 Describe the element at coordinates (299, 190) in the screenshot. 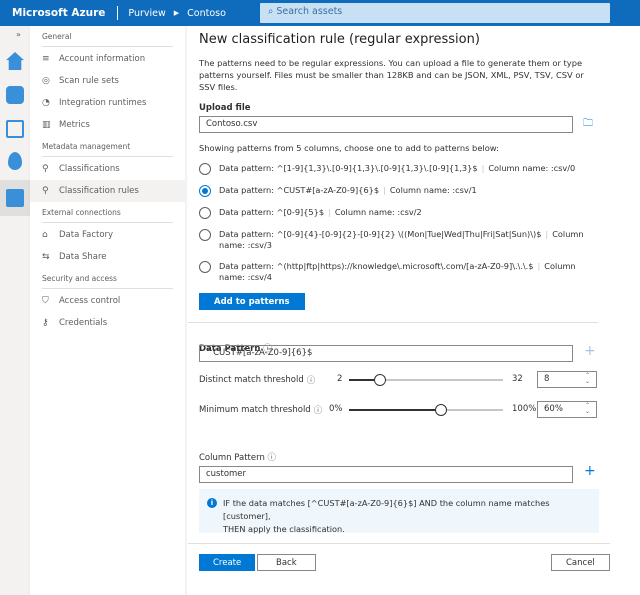

I see `pattern-regex: Data pattern: ^CUST#[a-zA-Z0-9]{6}$` at that location.